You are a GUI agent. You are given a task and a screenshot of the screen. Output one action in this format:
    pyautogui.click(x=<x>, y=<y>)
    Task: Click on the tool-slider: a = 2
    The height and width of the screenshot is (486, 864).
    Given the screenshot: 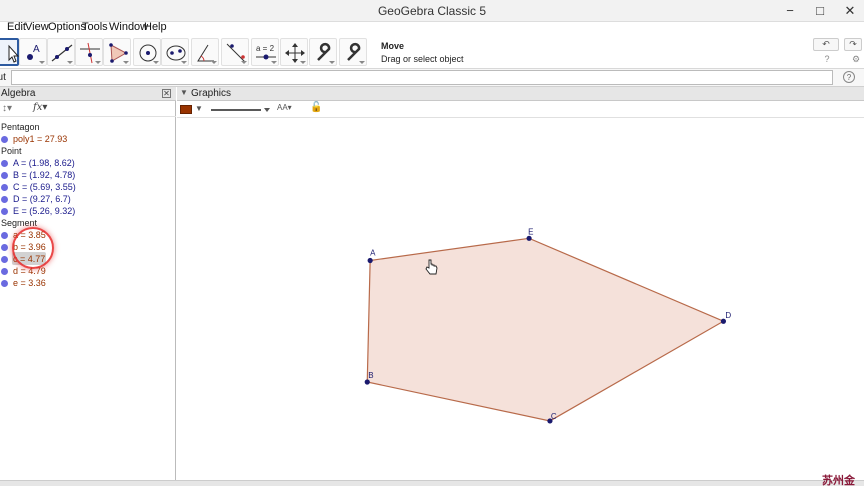 What is the action you would take?
    pyautogui.click(x=265, y=52)
    